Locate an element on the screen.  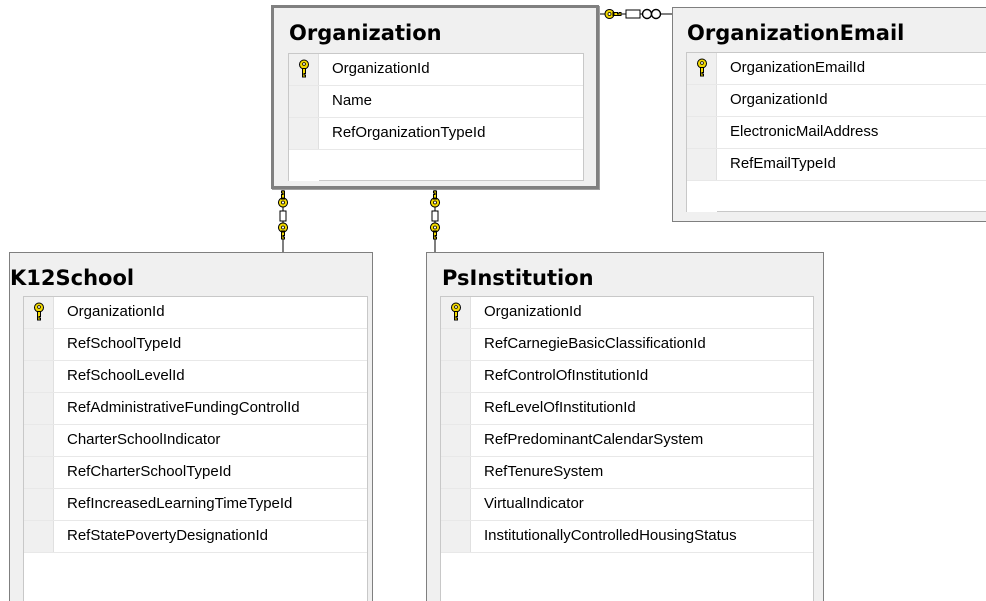
column-row: CharterSchoolIndicator is located at coordinates (195, 441).